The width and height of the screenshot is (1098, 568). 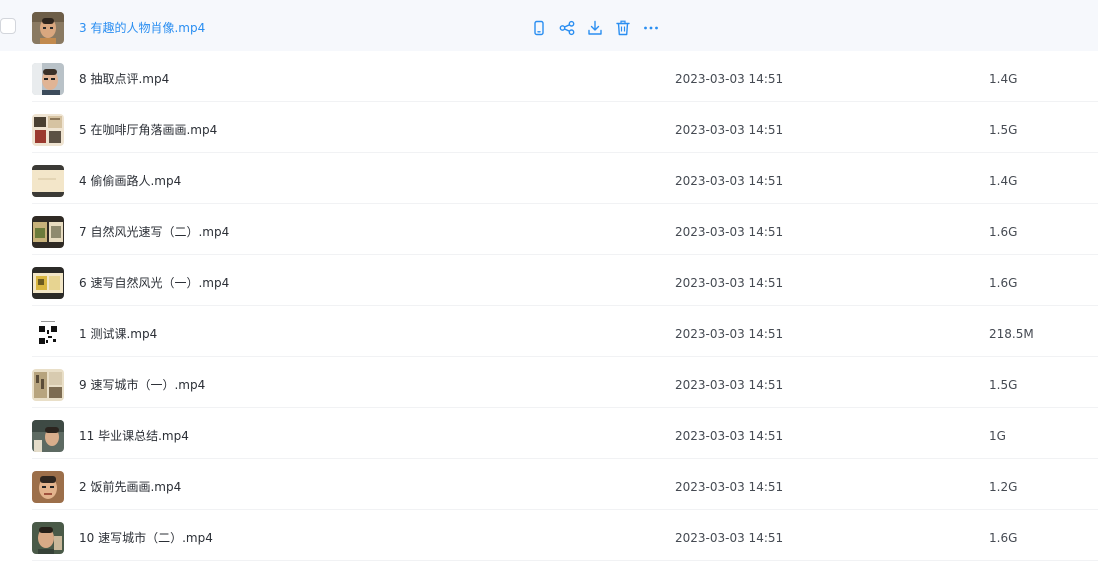 I want to click on more-icon, so click(x=651, y=28).